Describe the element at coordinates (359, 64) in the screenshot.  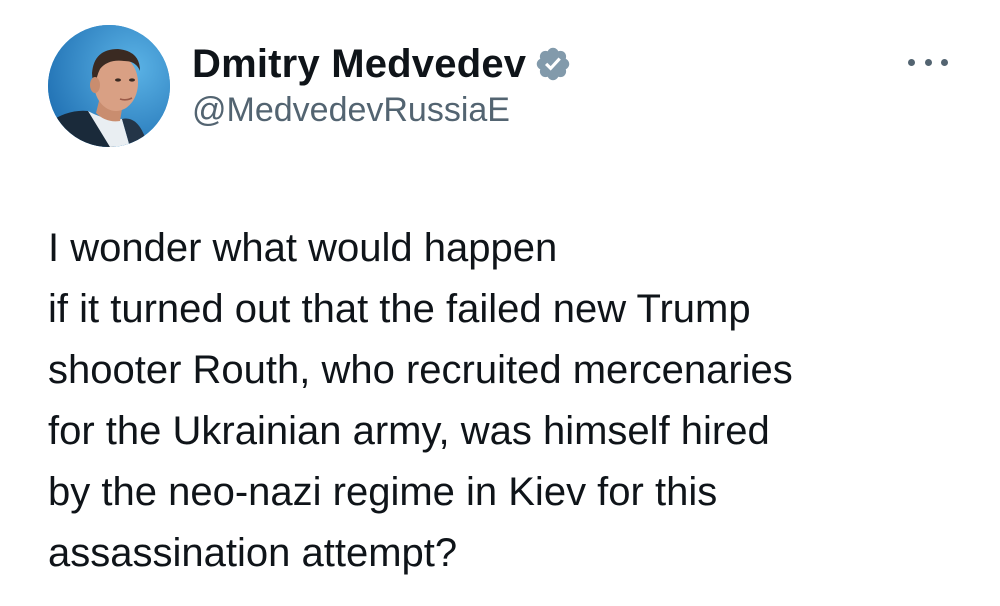
I see `display-name: Dmitry Medvedev` at that location.